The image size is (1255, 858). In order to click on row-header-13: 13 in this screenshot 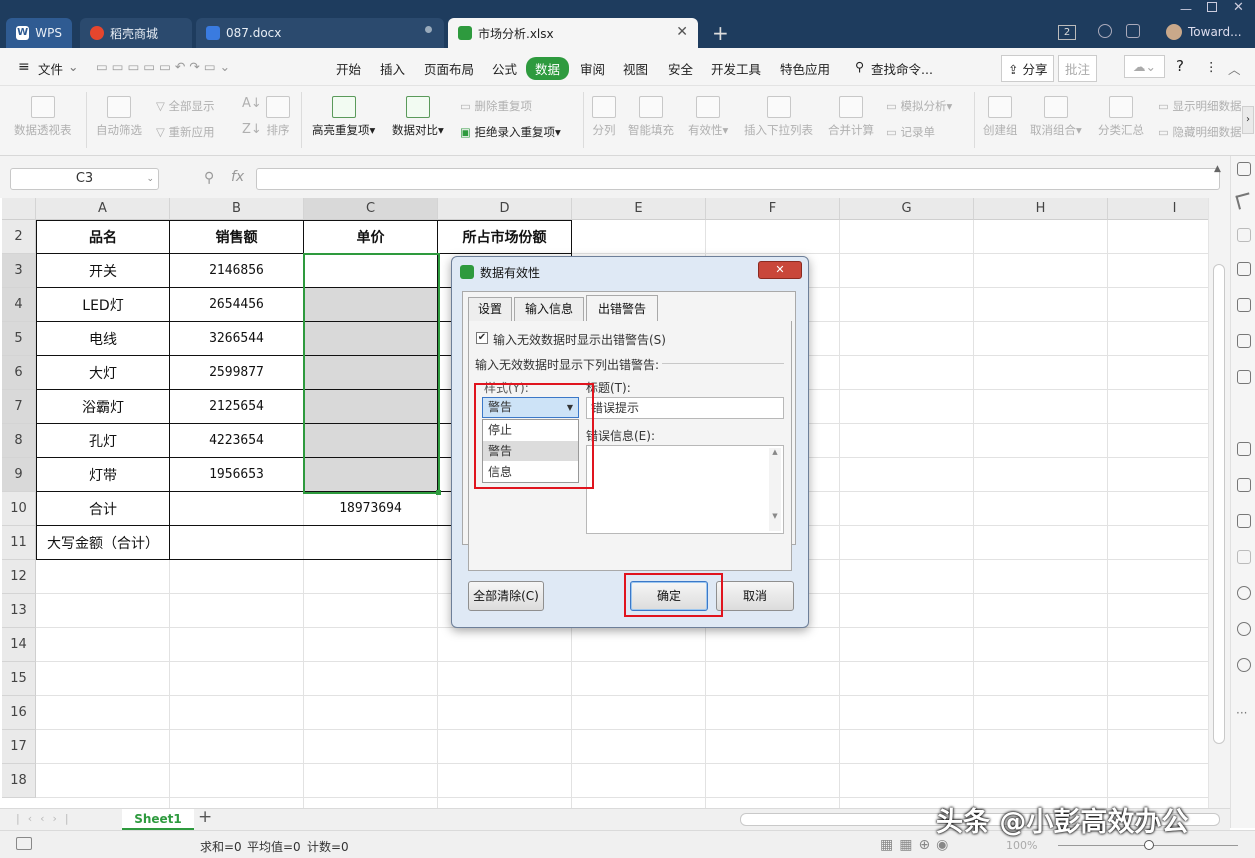, I will do `click(19, 611)`.